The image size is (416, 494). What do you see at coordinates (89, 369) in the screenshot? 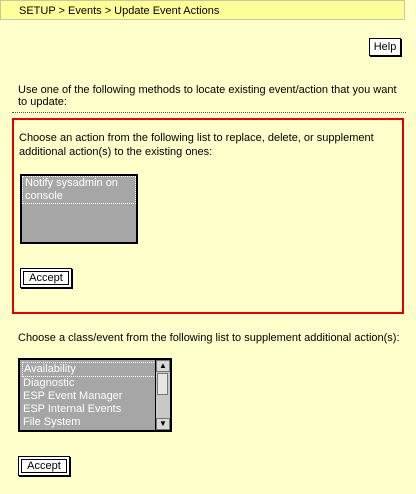
I see `class-list-item: Availability` at bounding box center [89, 369].